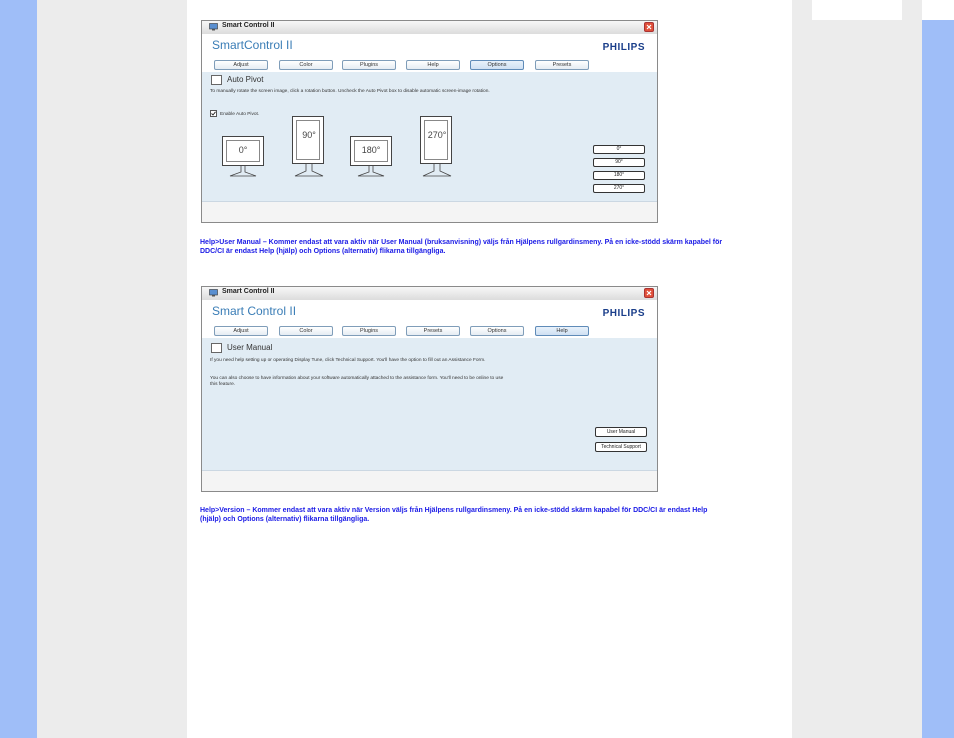 This screenshot has height=738, width=954. I want to click on monitor-270-button: 270°, so click(437, 149).